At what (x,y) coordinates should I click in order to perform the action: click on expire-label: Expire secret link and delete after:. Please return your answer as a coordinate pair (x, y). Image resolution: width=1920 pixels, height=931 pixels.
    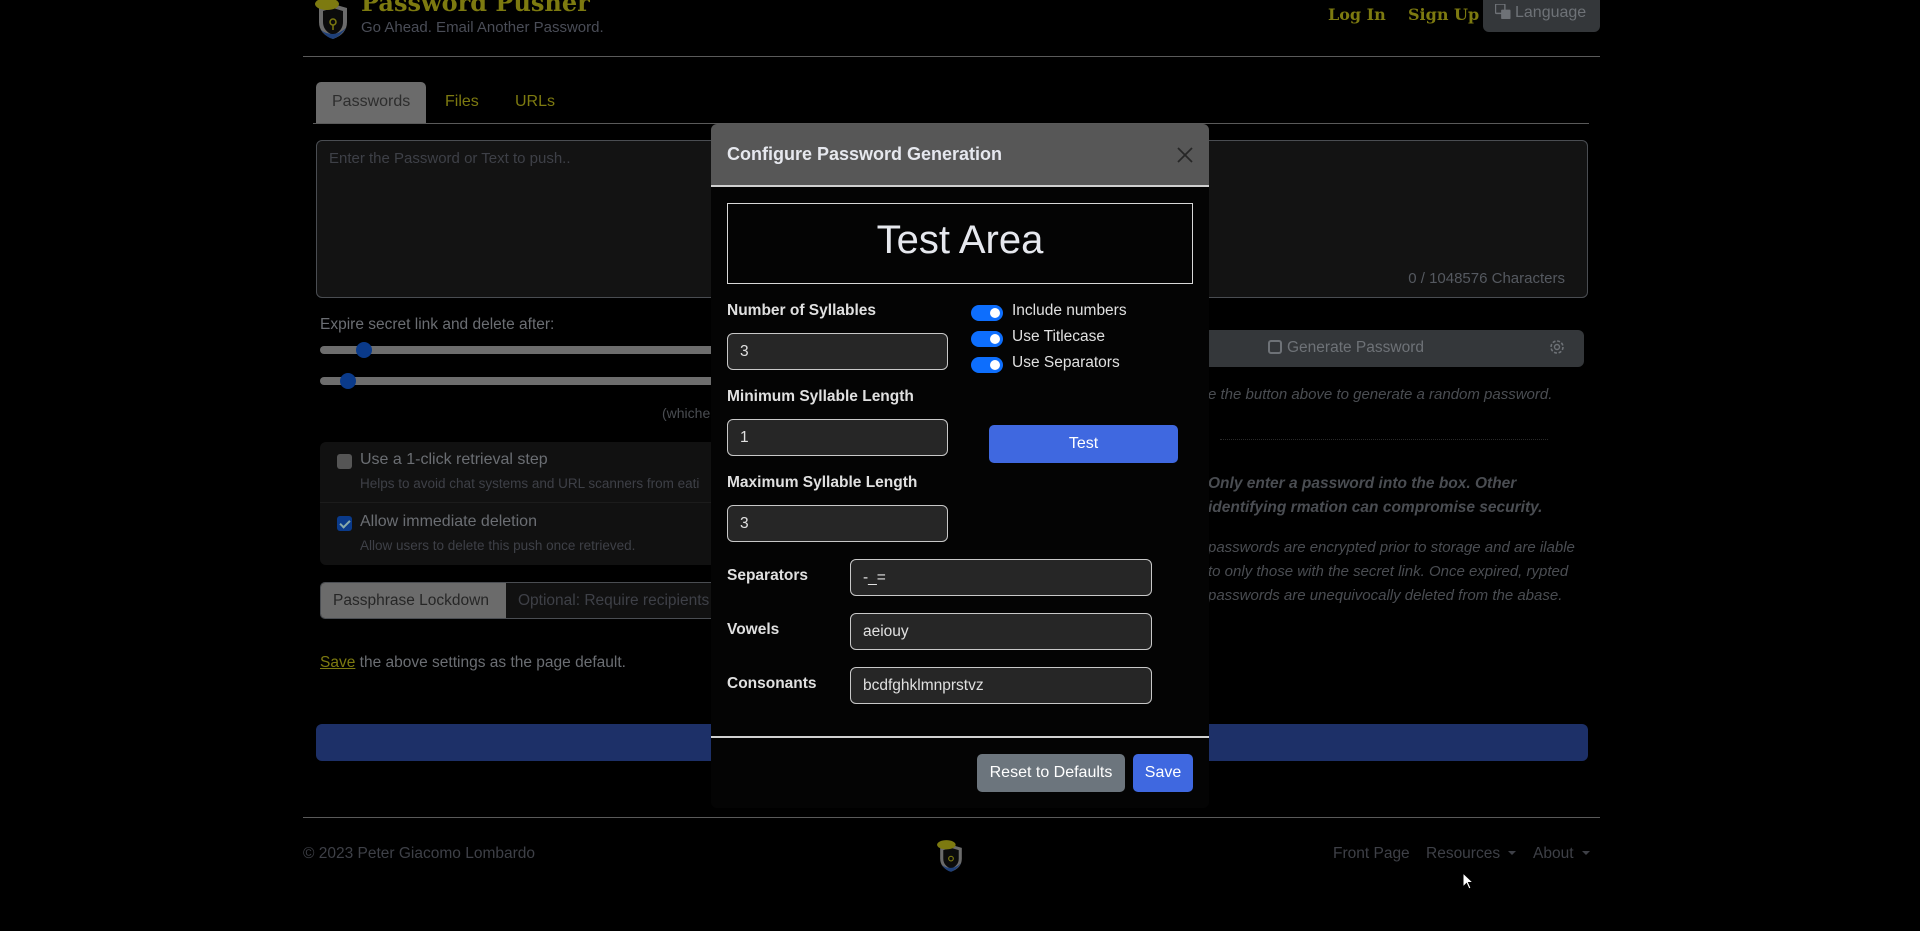
    Looking at the image, I should click on (437, 324).